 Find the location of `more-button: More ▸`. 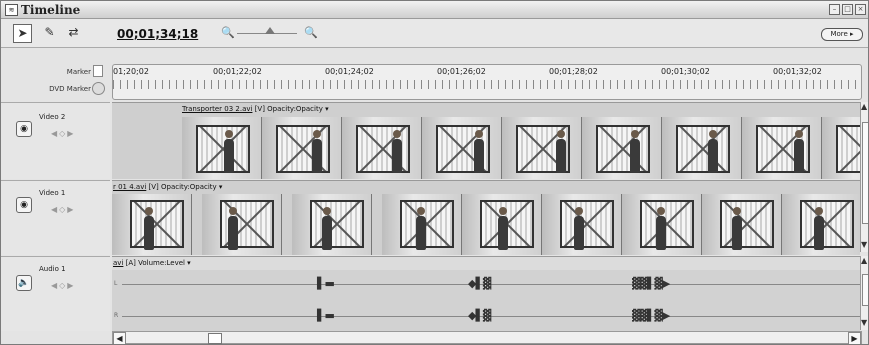

more-button: More ▸ is located at coordinates (842, 34).